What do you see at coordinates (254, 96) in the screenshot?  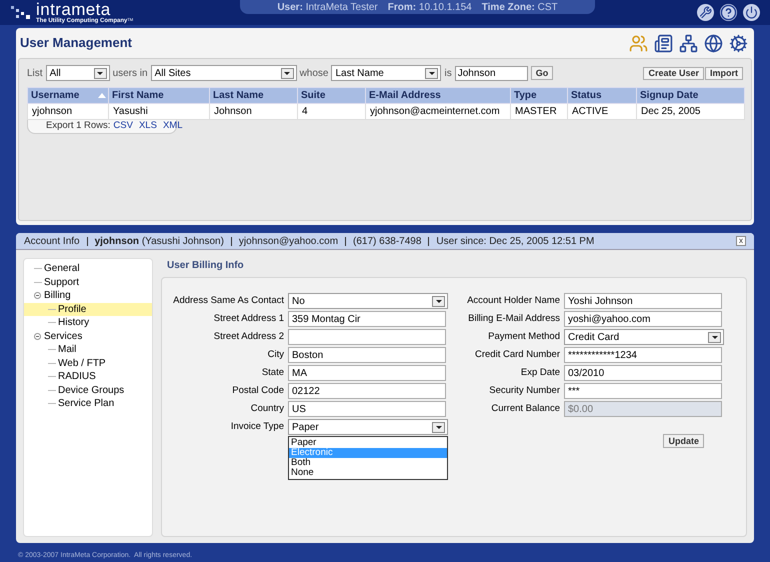 I see `column-header: Last Name` at bounding box center [254, 96].